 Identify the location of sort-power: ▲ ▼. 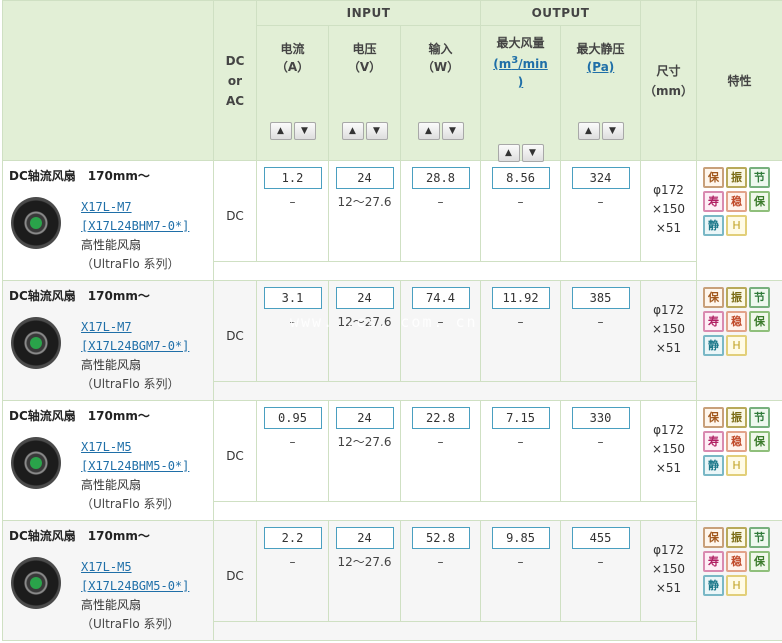
(440, 131).